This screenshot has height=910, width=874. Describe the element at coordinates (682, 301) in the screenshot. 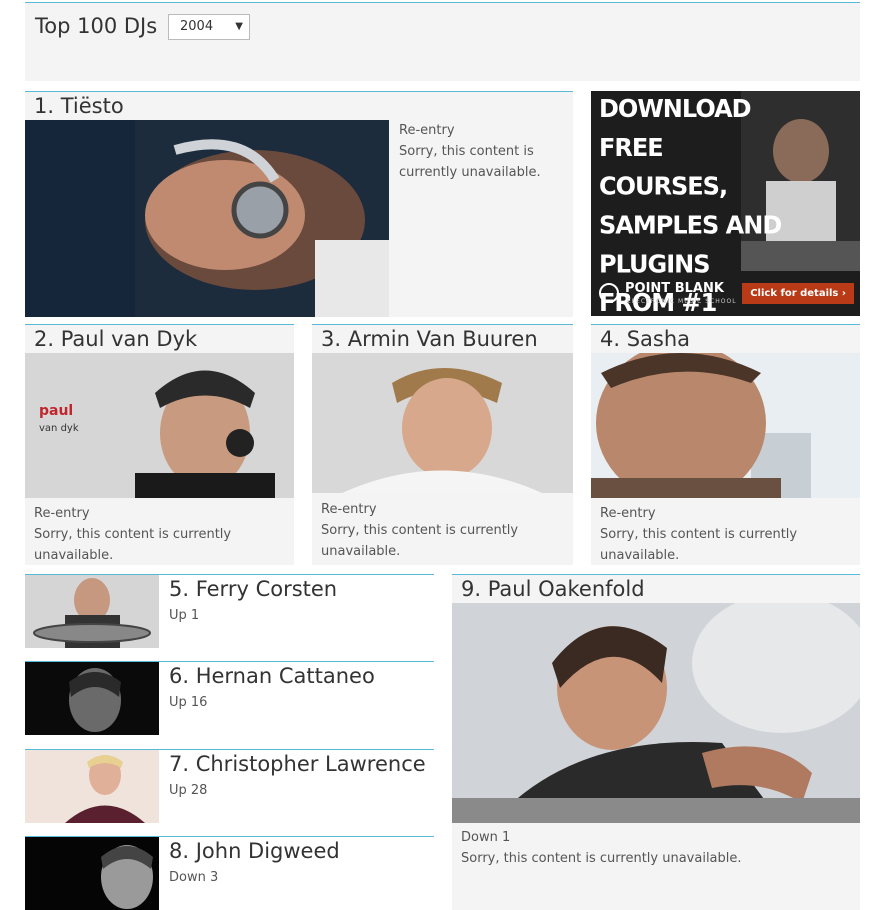

I see `ad-brand-sub: ELECTRONIC MUSIC SCHOOL` at that location.